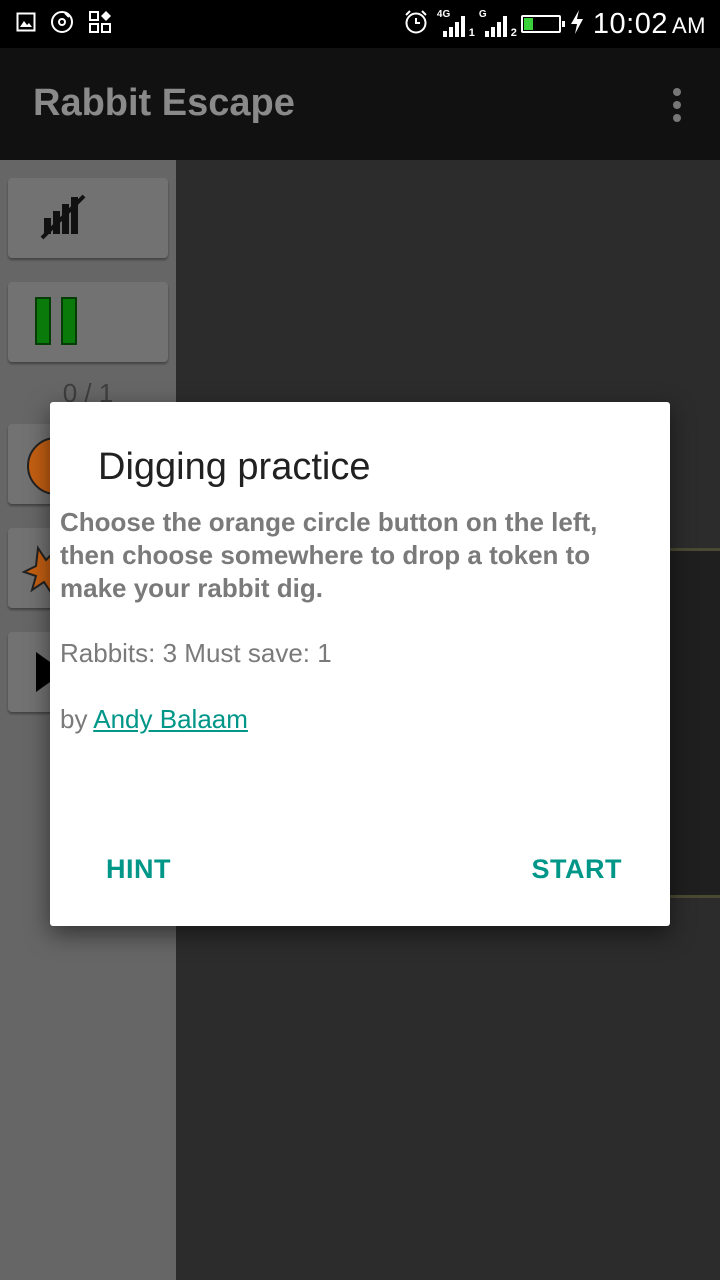 This screenshot has height=1280, width=720. What do you see at coordinates (88, 218) in the screenshot?
I see `mute-button` at bounding box center [88, 218].